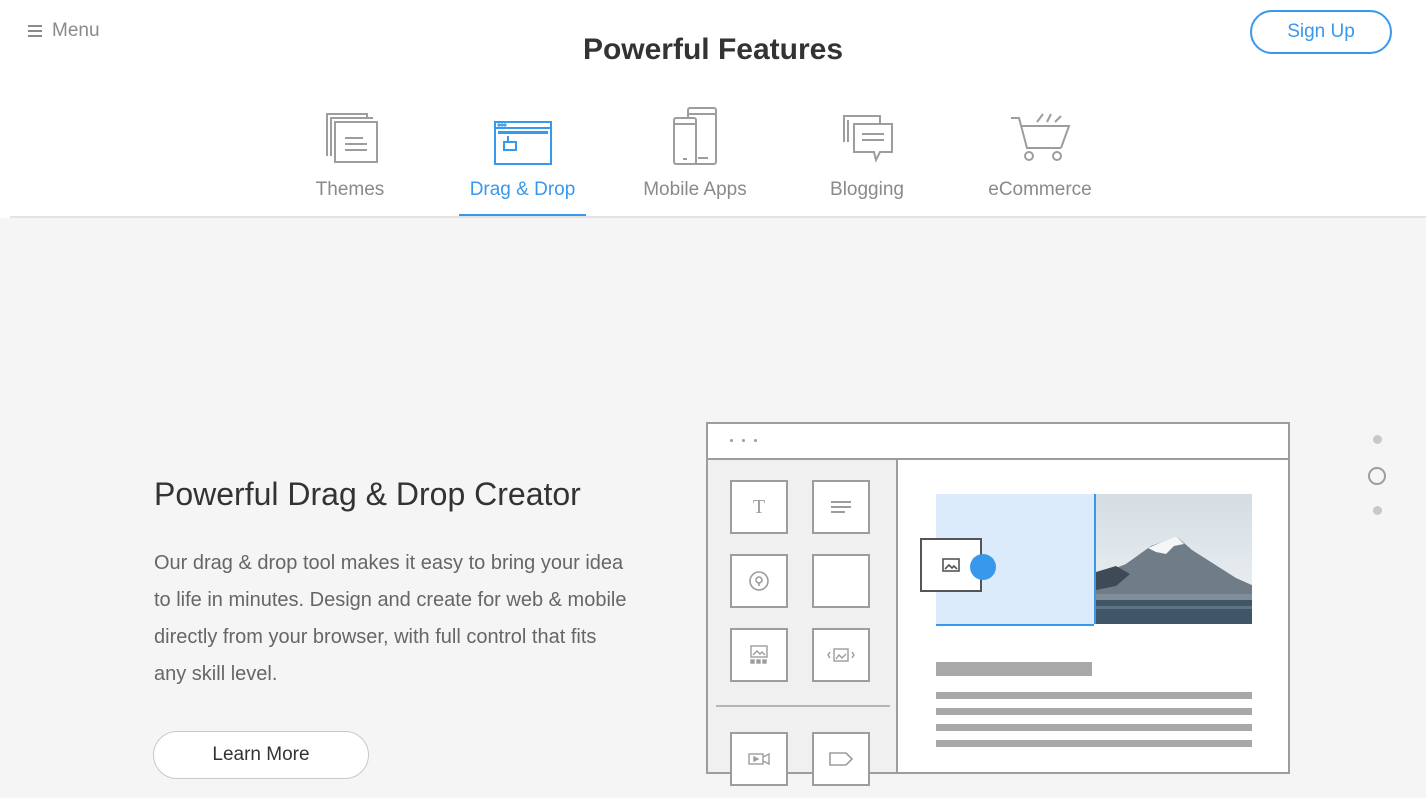 The image size is (1426, 798). What do you see at coordinates (1041, 137) in the screenshot?
I see `ecommerce-icon` at bounding box center [1041, 137].